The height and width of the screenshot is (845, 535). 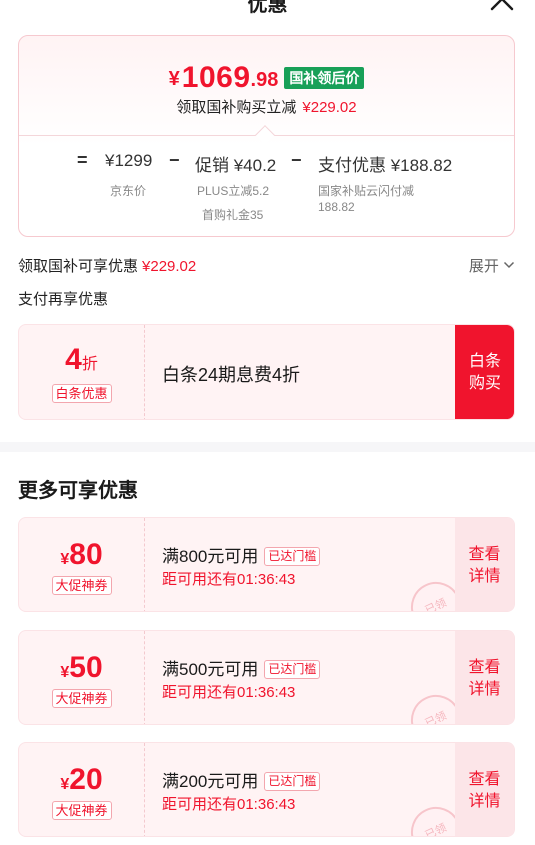 I want to click on baitiao-discount: 4折 白条优惠, so click(x=82, y=372).